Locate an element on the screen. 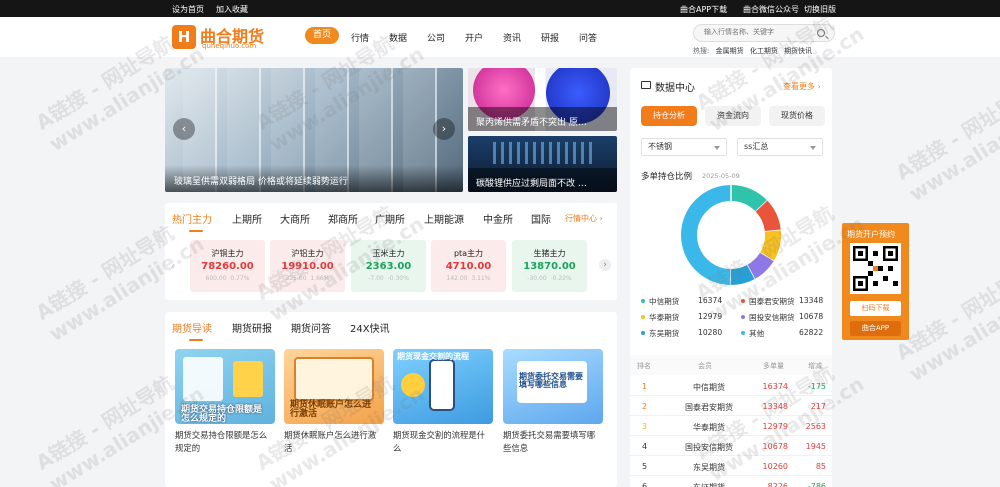 This screenshot has width=1000, height=487. table-row: 2 国泰君安期货 13348 217 is located at coordinates (731, 406).